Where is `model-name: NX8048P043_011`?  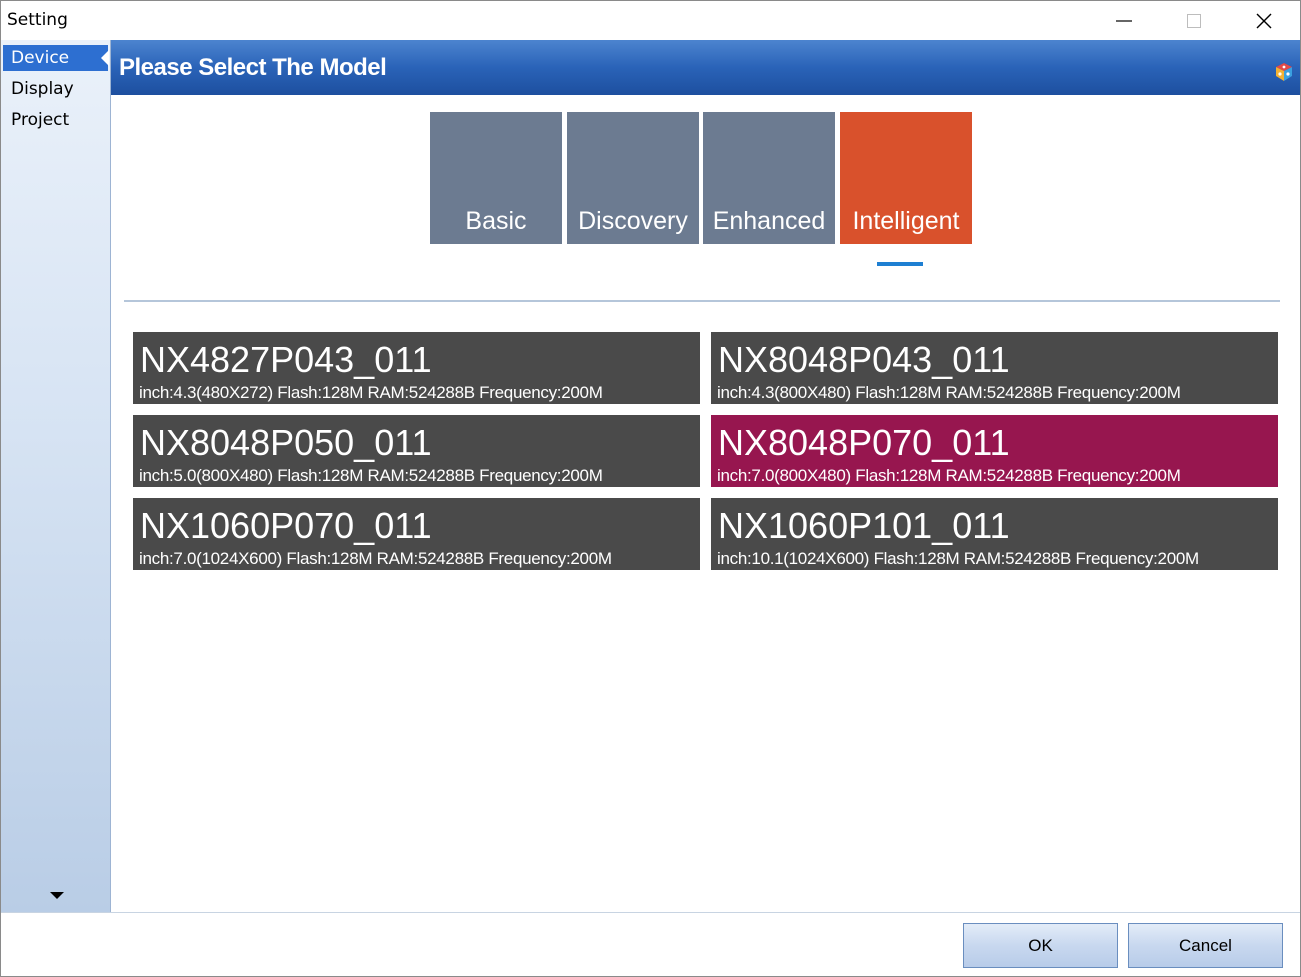
model-name: NX8048P043_011 is located at coordinates (864, 359).